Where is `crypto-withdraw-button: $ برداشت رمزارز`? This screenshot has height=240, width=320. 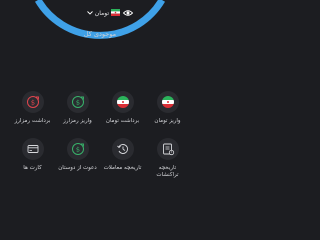
crypto-withdraw-button: $ برداشت رمزارز is located at coordinates (32, 108).